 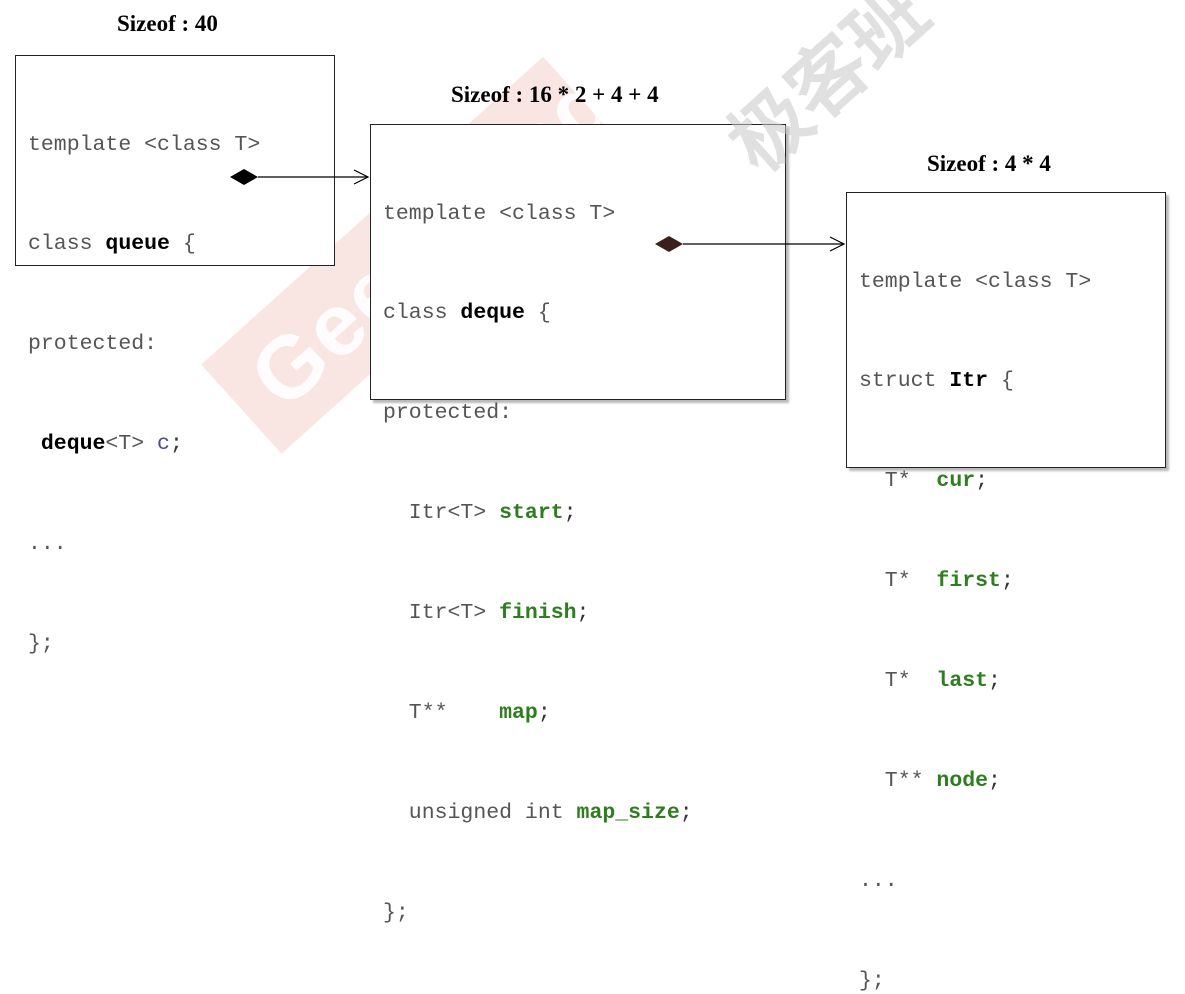 I want to click on field-name-first: first, so click(x=968, y=581).